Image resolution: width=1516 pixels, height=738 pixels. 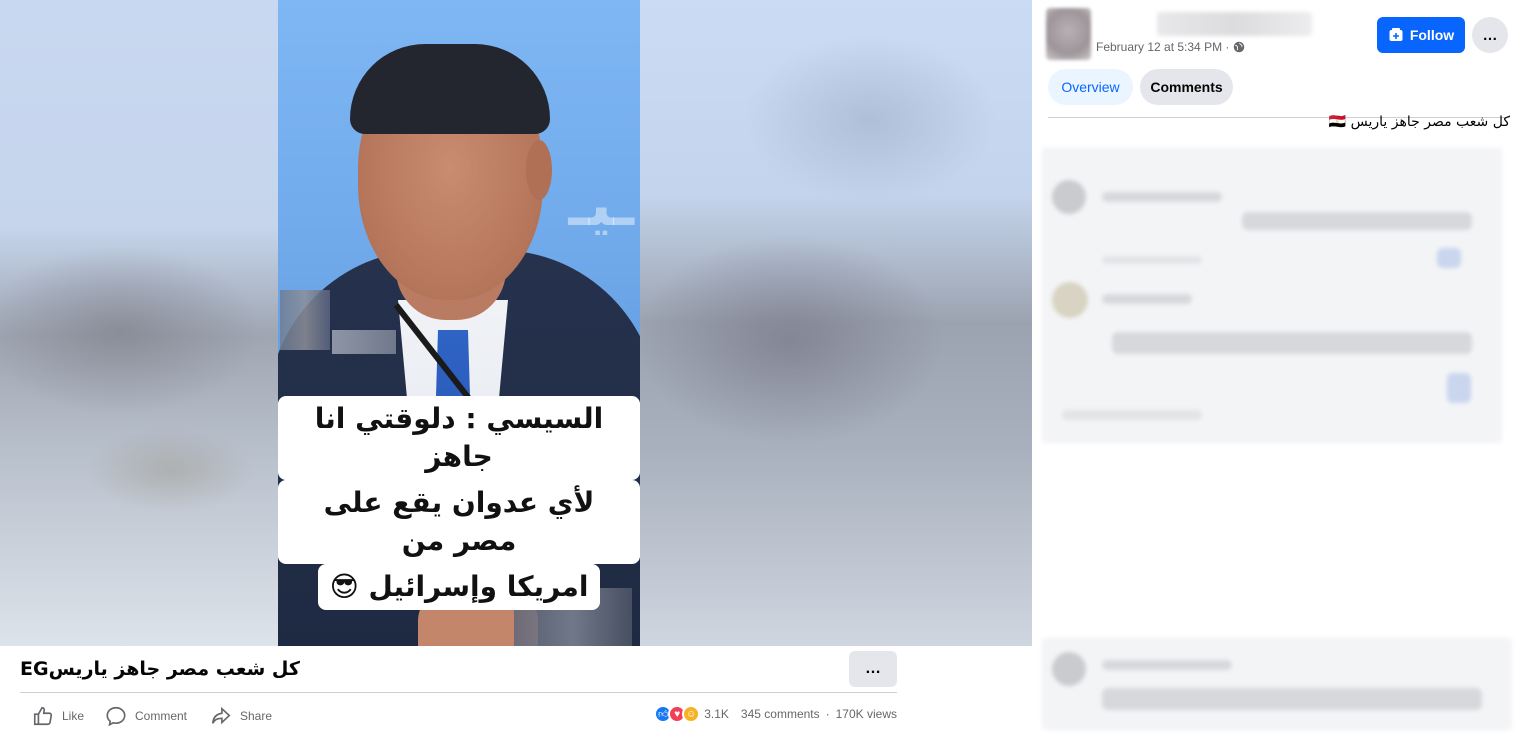 What do you see at coordinates (160, 669) in the screenshot?
I see `post-title: كل شعب مصر جاهز ياريسEG` at bounding box center [160, 669].